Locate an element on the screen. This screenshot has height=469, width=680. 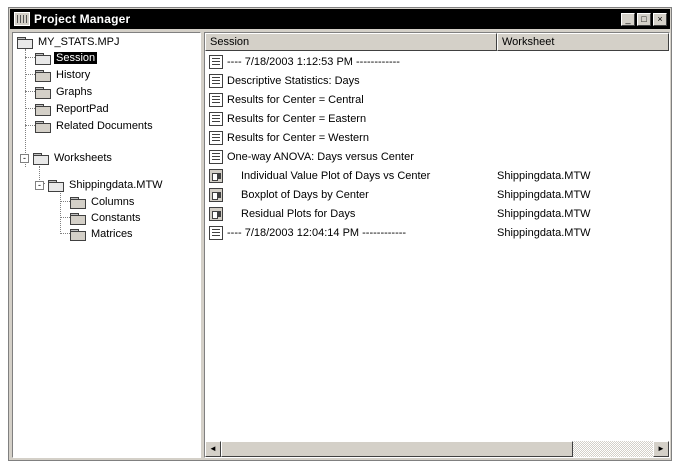
scroll-right-button: ► is located at coordinates (661, 449).